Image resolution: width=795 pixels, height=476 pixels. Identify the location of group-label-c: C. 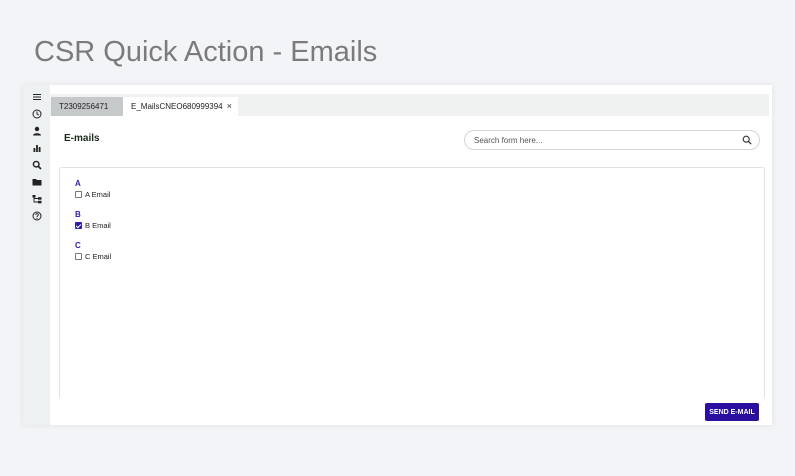
(78, 245).